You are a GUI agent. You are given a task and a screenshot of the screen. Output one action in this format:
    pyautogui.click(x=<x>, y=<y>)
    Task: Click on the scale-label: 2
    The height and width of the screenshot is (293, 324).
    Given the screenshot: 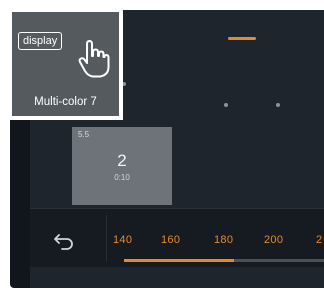 What is the action you would take?
    pyautogui.click(x=319, y=240)
    